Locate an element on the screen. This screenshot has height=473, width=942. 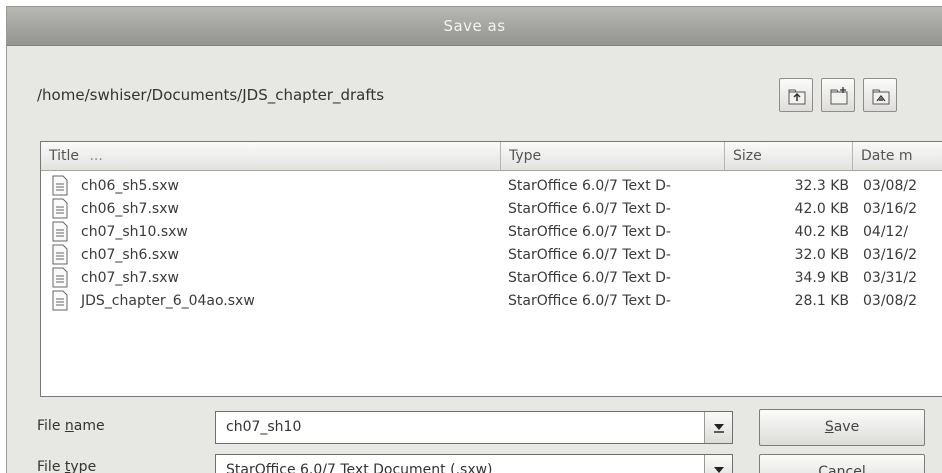
file-name-label: File name is located at coordinates (71, 426).